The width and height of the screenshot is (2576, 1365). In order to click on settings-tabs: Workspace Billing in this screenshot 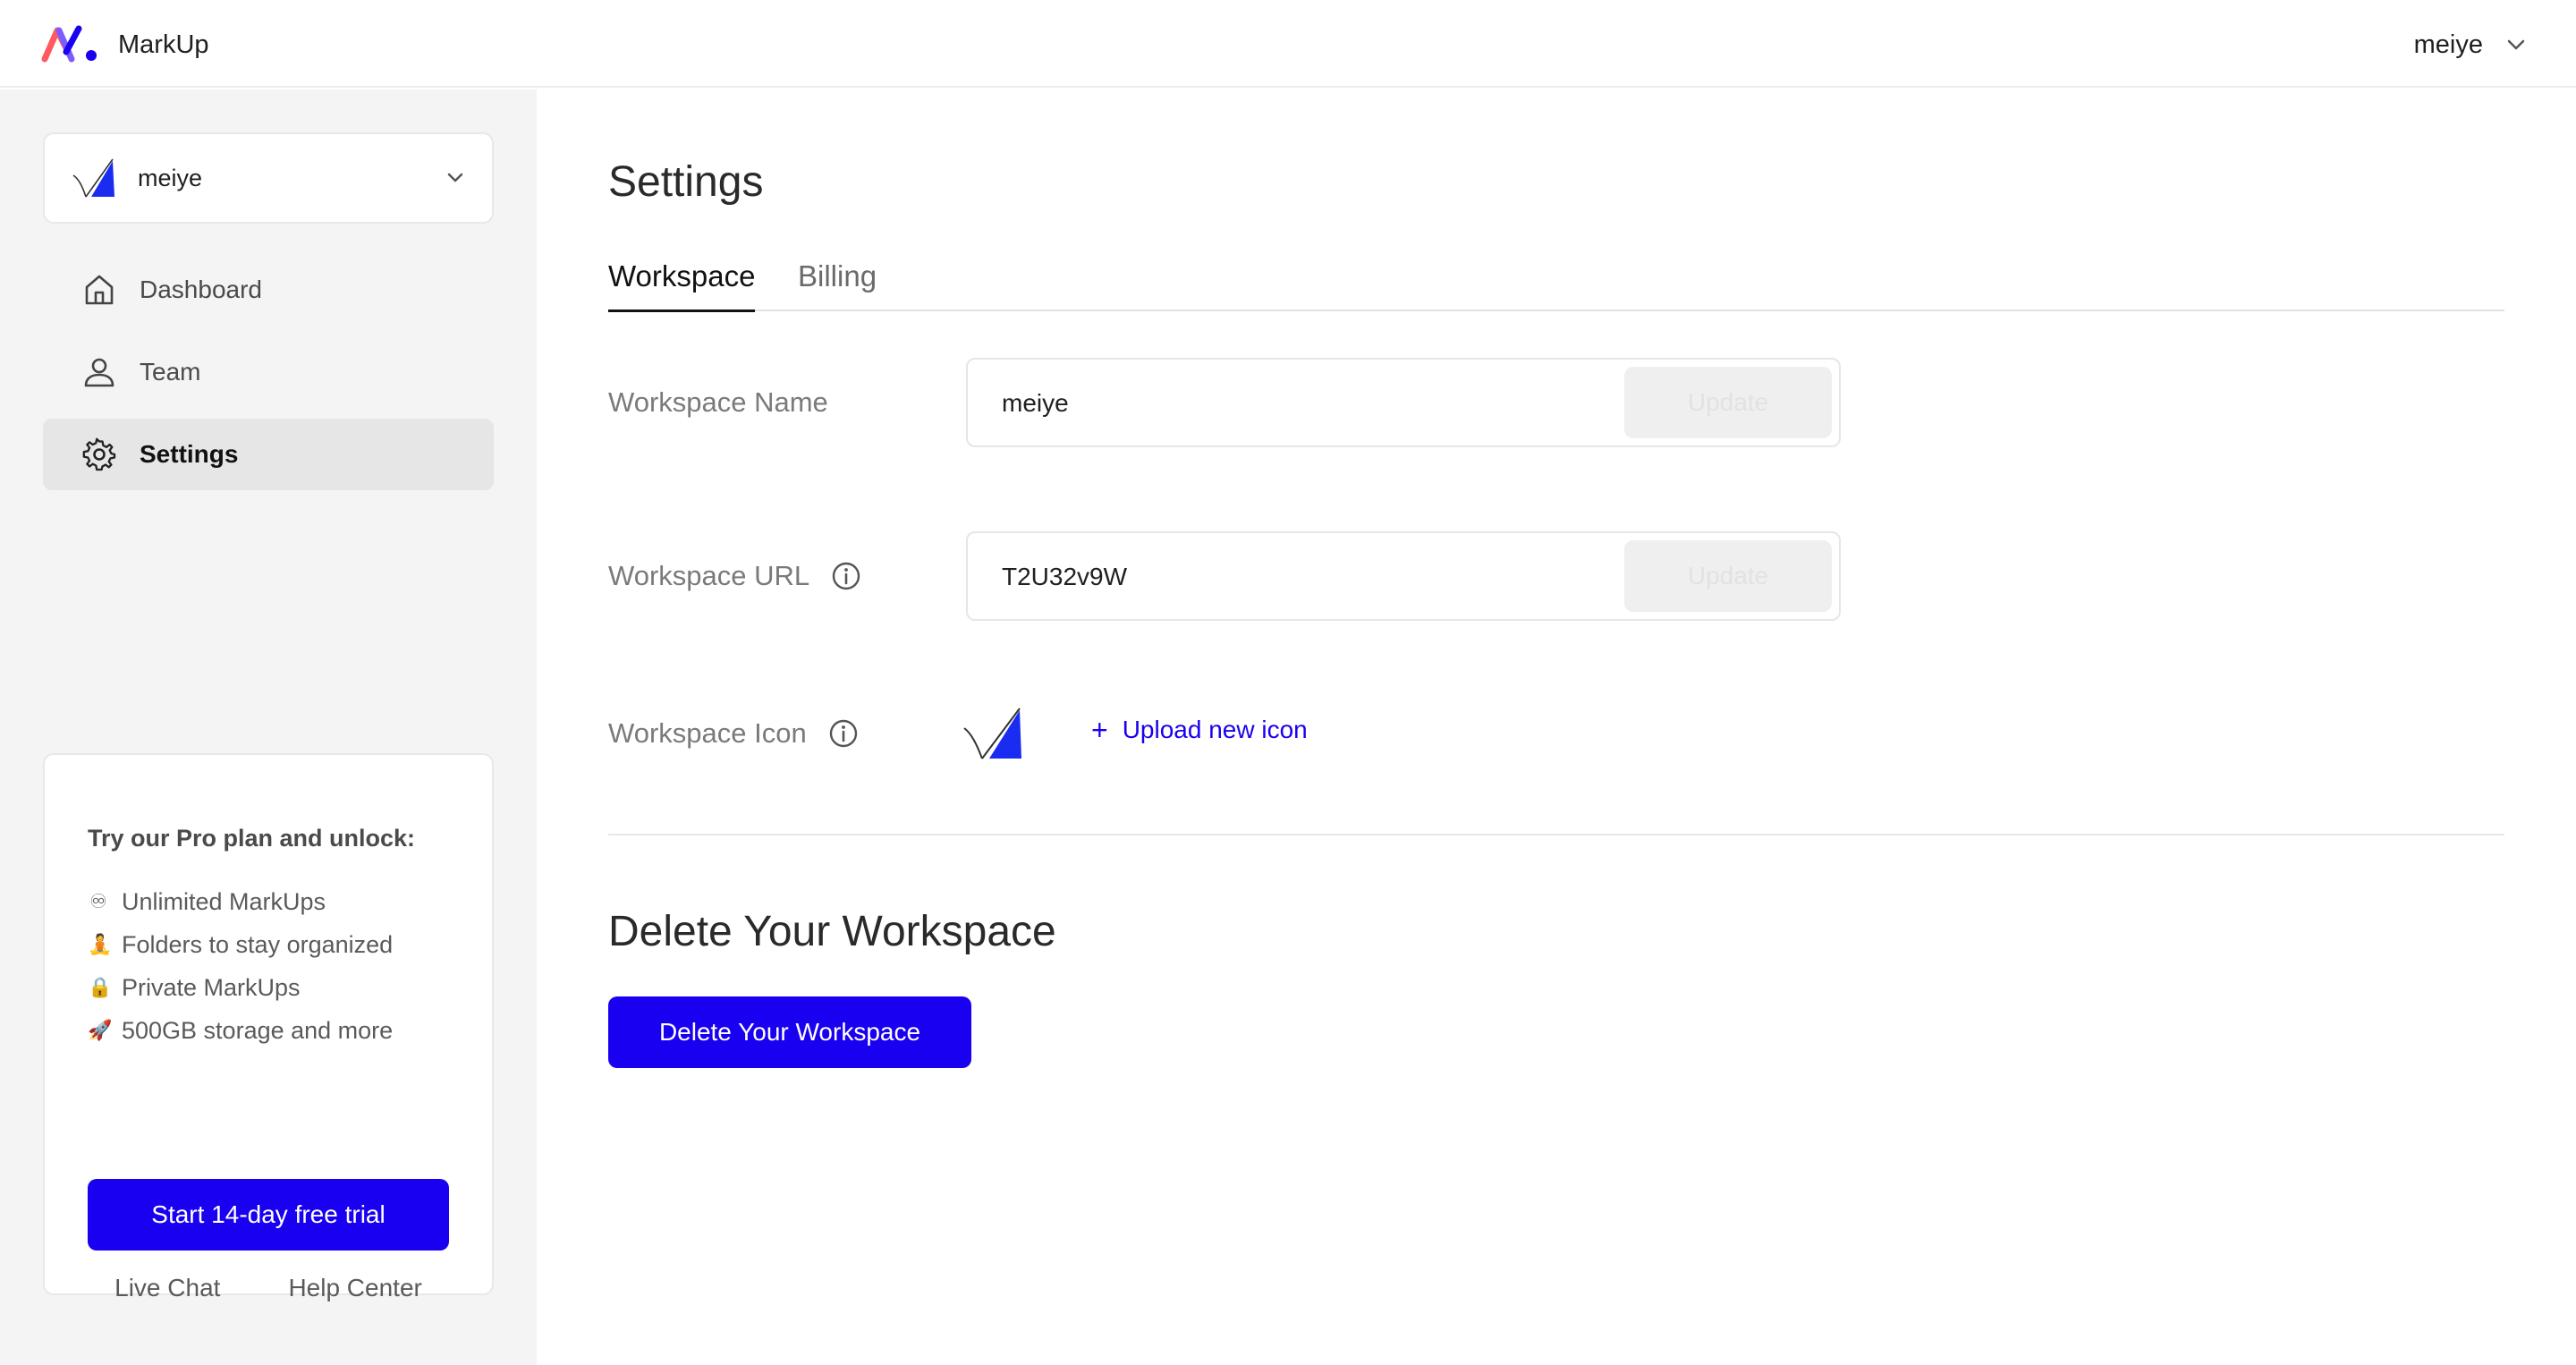, I will do `click(1556, 284)`.